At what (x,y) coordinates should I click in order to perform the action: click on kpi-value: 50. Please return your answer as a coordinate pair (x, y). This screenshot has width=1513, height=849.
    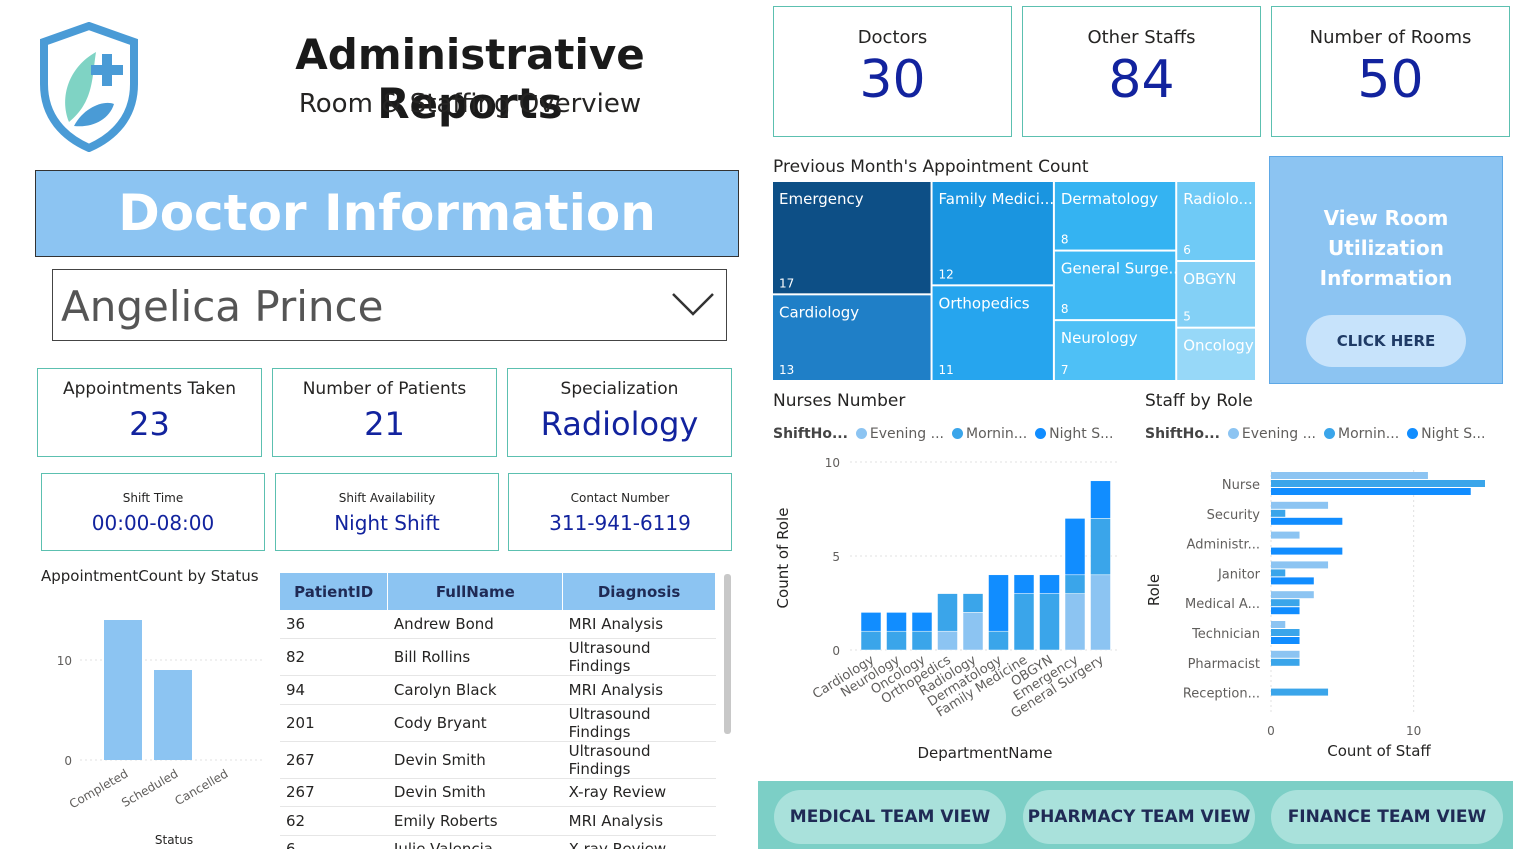
    Looking at the image, I should click on (1390, 80).